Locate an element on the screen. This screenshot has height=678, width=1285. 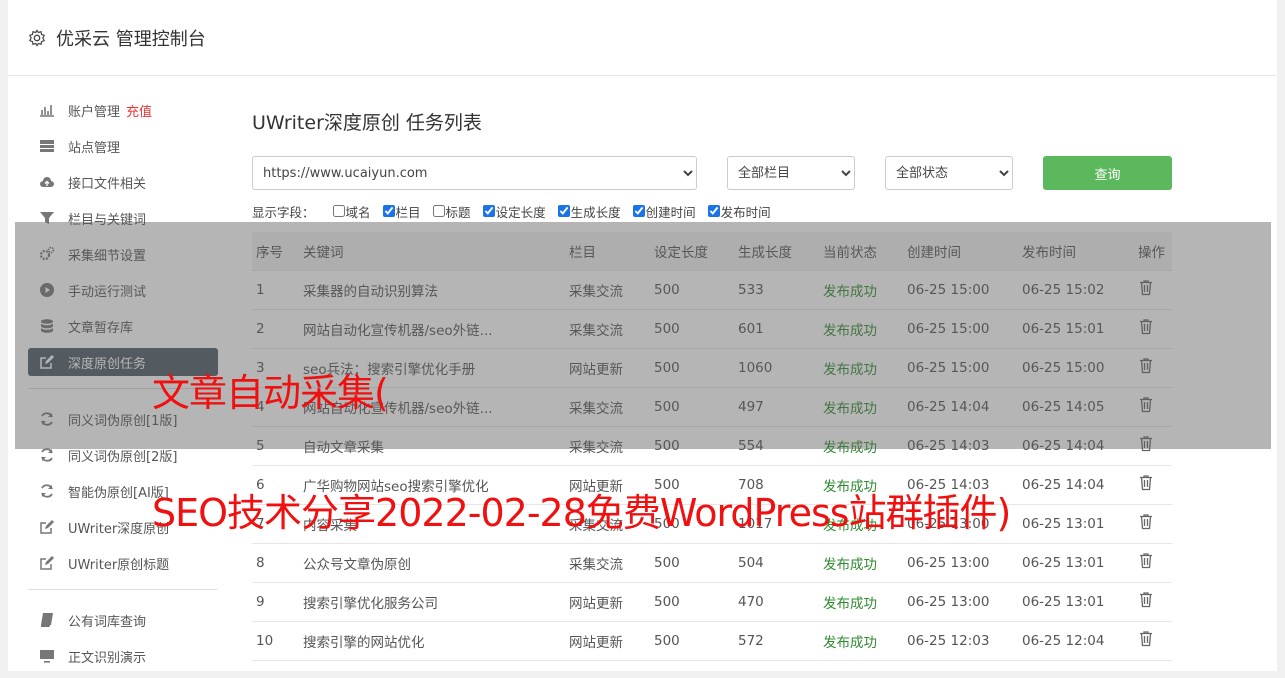
table-cell: 504 is located at coordinates (776, 562).